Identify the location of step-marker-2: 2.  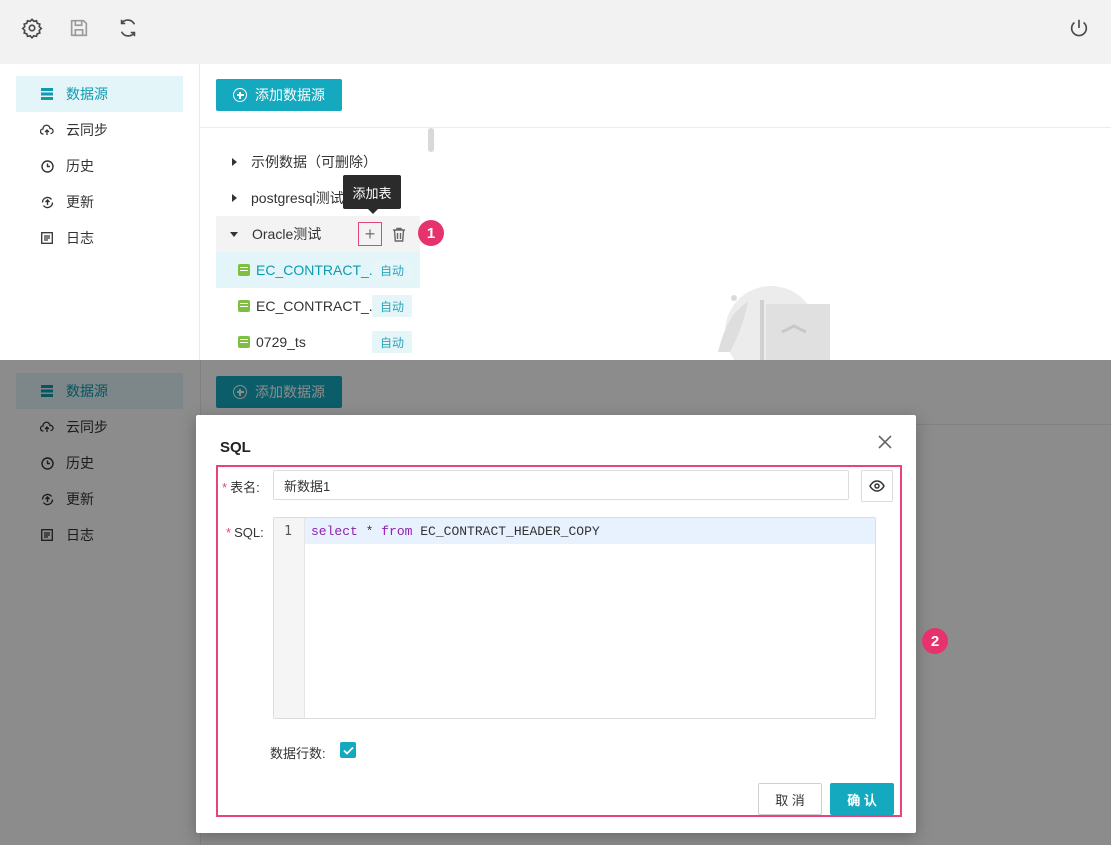
(935, 641).